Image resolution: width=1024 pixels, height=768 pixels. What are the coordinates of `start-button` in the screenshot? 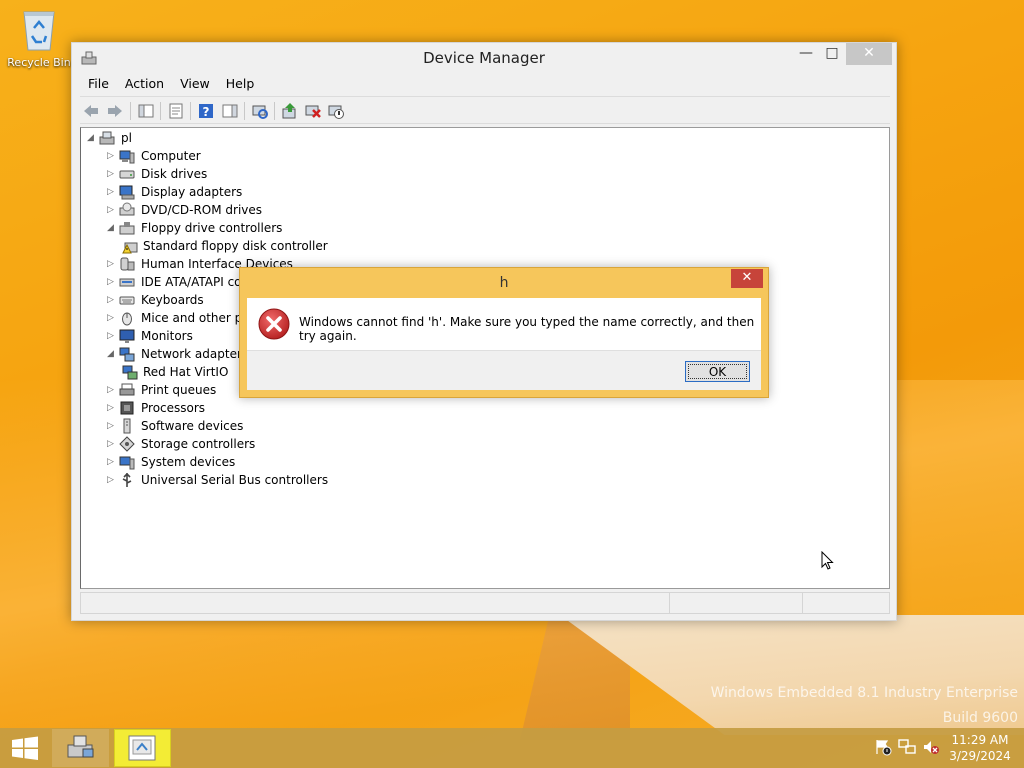 It's located at (25, 748).